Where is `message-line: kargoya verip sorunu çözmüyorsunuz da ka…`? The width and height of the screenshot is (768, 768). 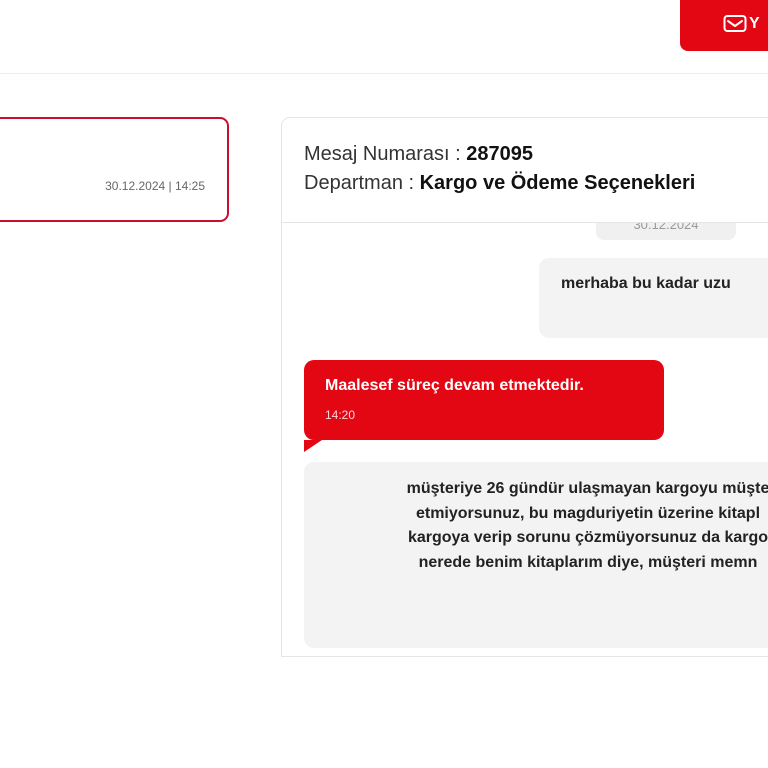 message-line: kargoya verip sorunu çözmüyorsunuz da ka… is located at coordinates (587, 537).